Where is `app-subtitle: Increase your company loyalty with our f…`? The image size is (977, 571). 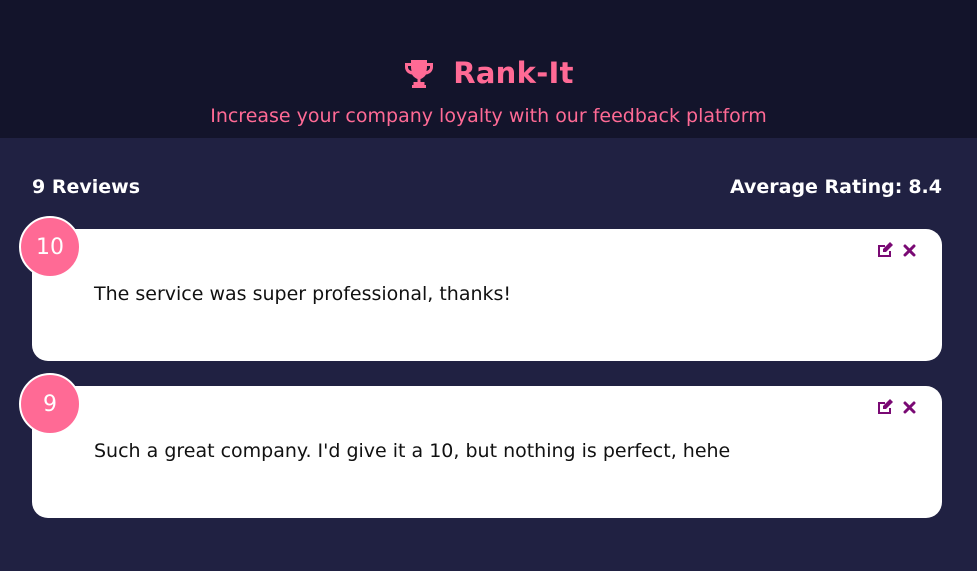
app-subtitle: Increase your company loyalty with our f… is located at coordinates (488, 116).